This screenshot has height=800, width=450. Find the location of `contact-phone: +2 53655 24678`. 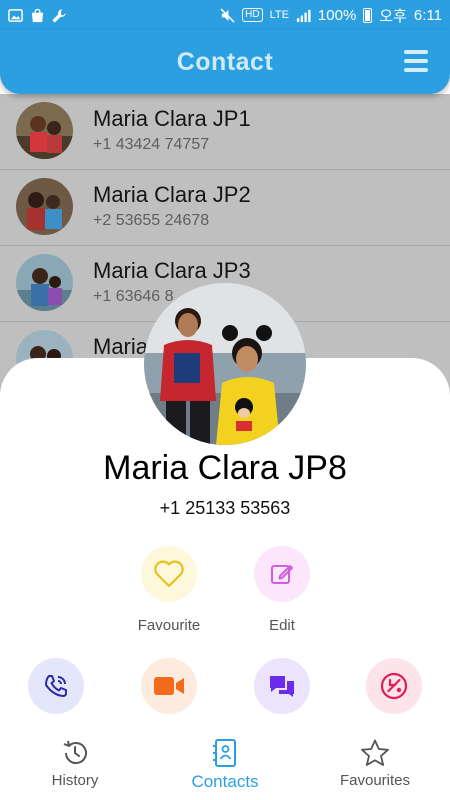

contact-phone: +2 53655 24678 is located at coordinates (151, 220).